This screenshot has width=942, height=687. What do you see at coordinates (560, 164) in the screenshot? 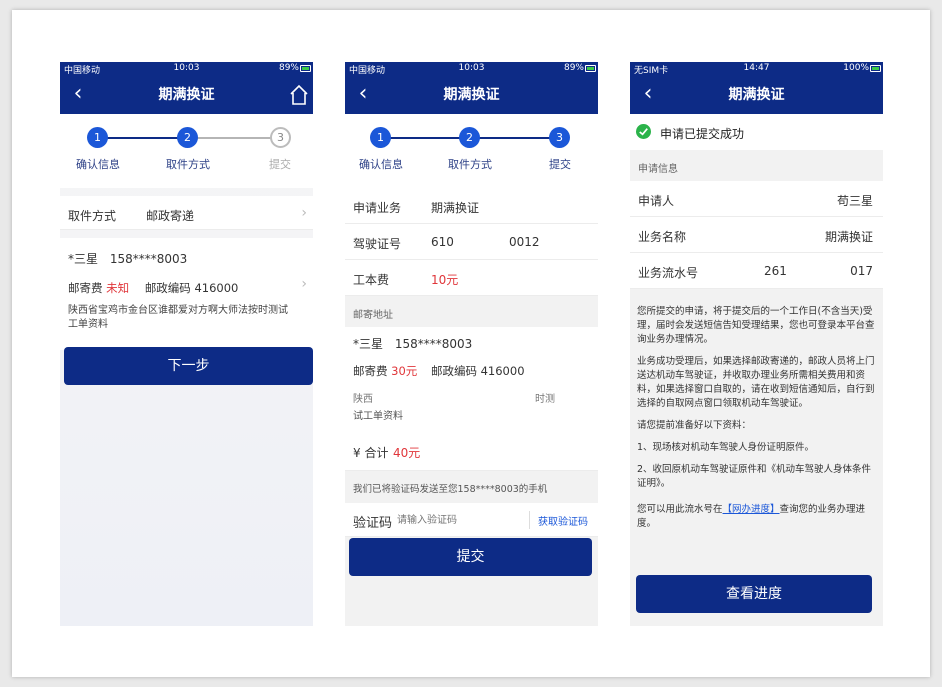
I see `step-3-label: 提交` at bounding box center [560, 164].